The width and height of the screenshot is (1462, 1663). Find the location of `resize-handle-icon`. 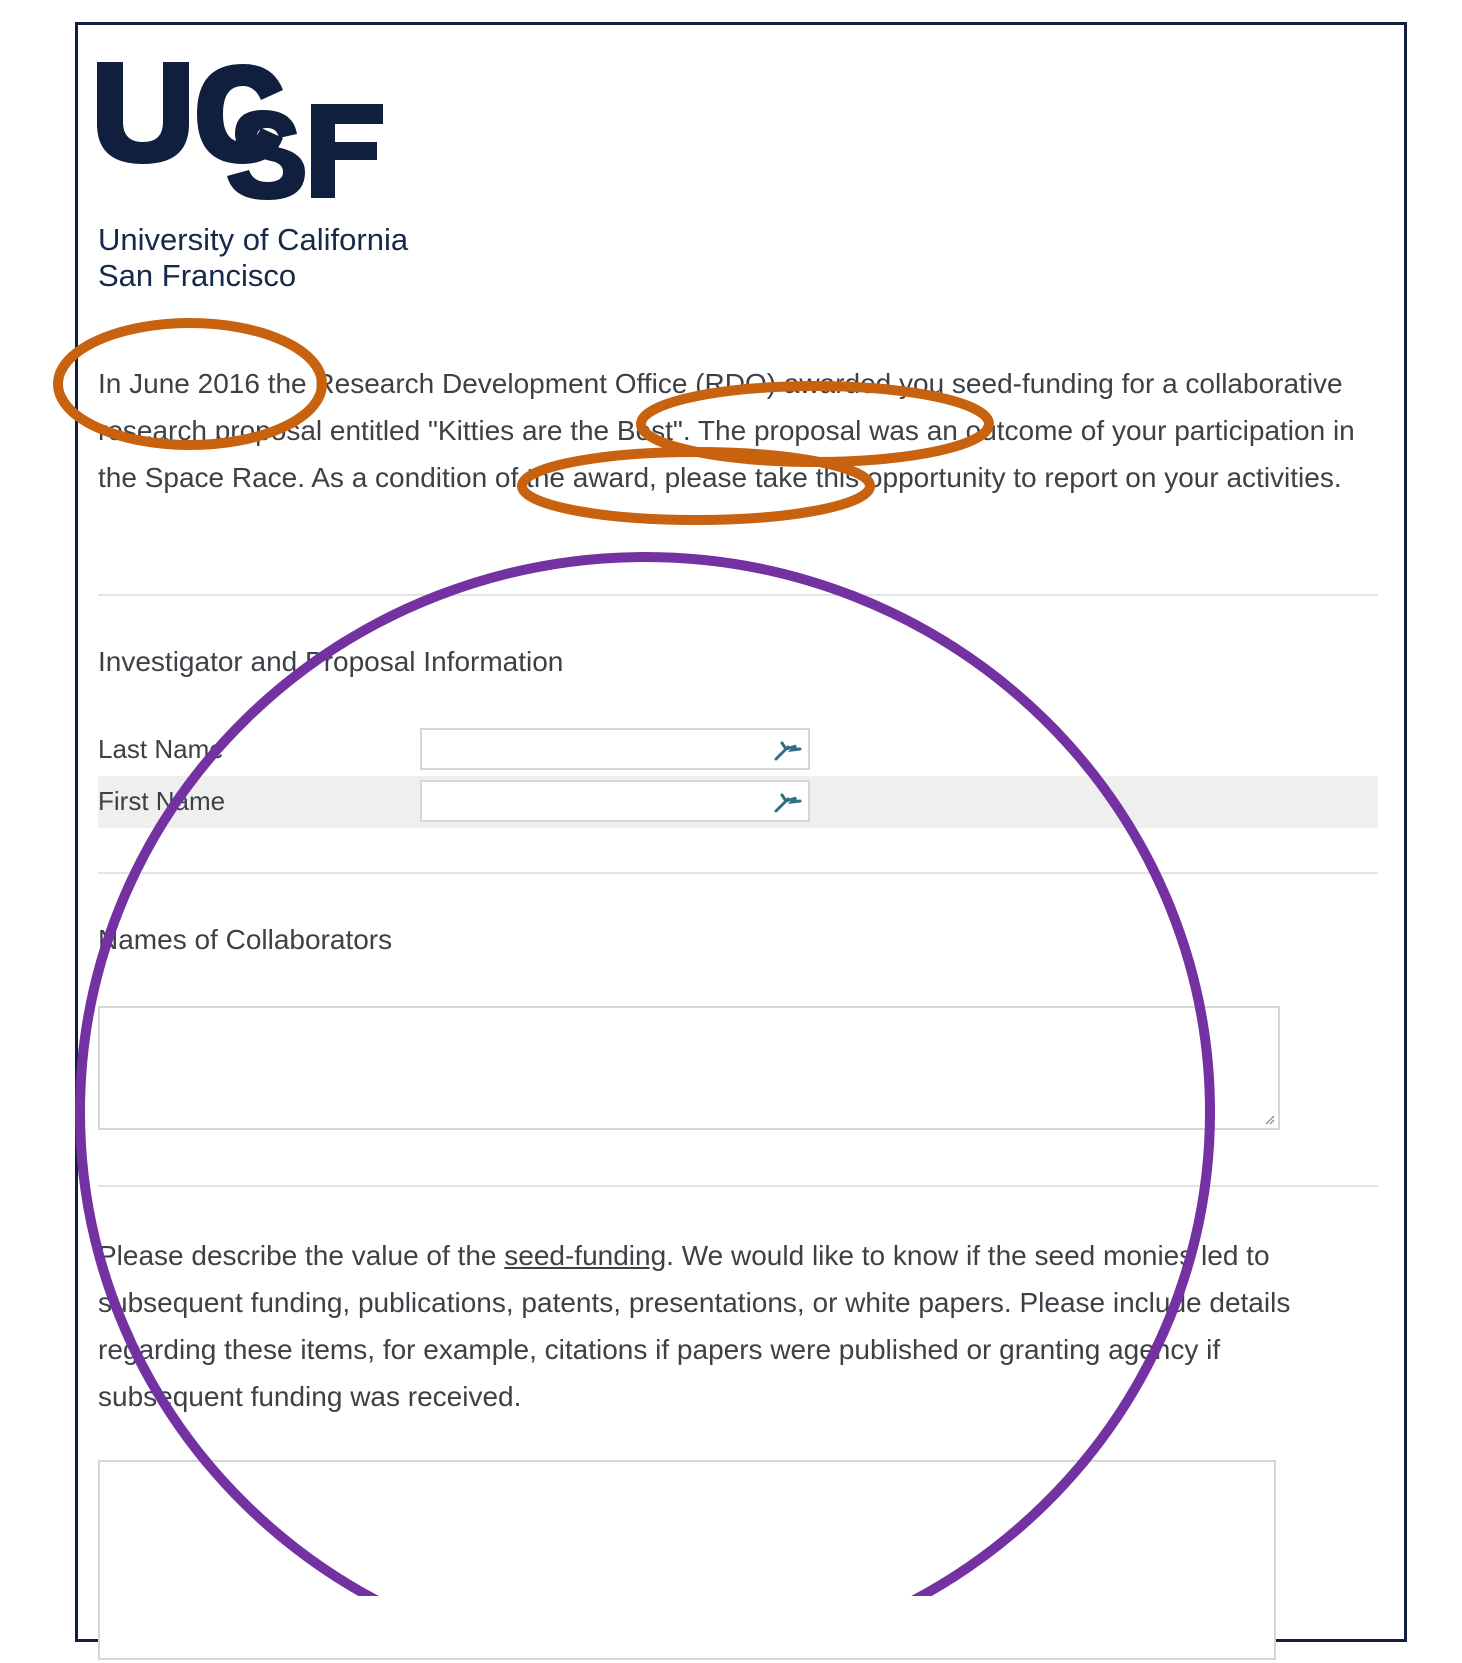

resize-handle-icon is located at coordinates (1269, 1119).